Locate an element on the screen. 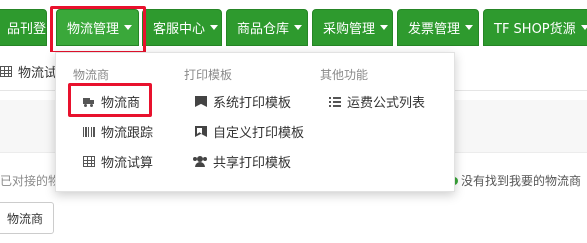 This screenshot has height=243, width=587. not-found-link: 没有找到我要的物流商 is located at coordinates (515, 180).